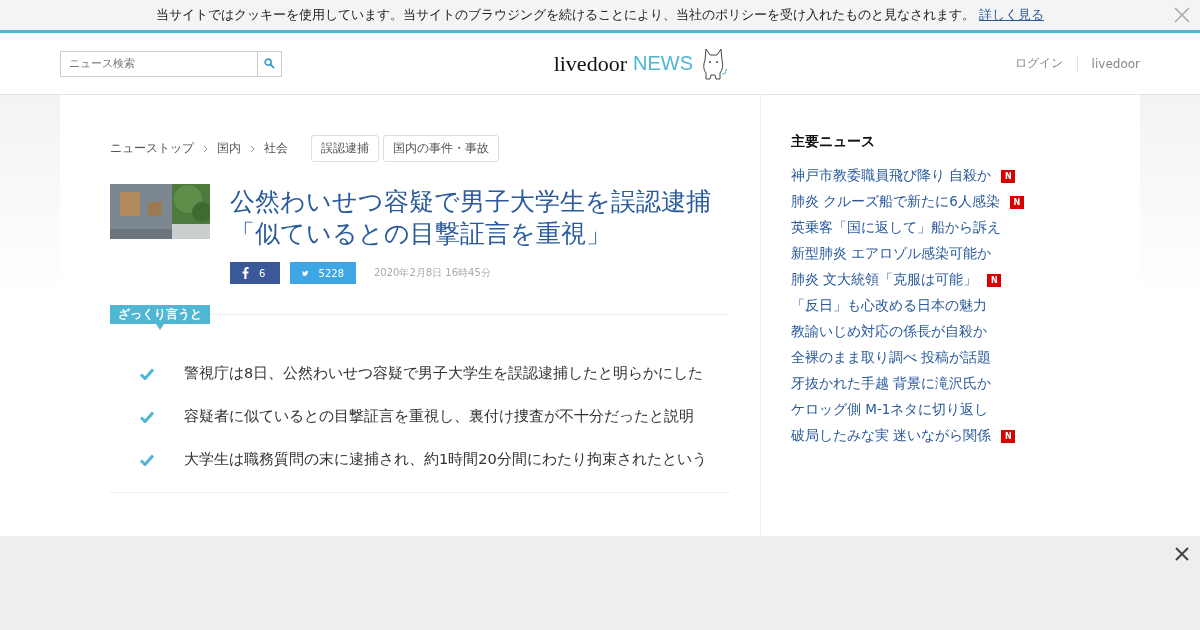 The width and height of the screenshot is (1200, 630). I want to click on news-link: 牙抜かれた手越 背景に滝沢氏か, so click(891, 384).